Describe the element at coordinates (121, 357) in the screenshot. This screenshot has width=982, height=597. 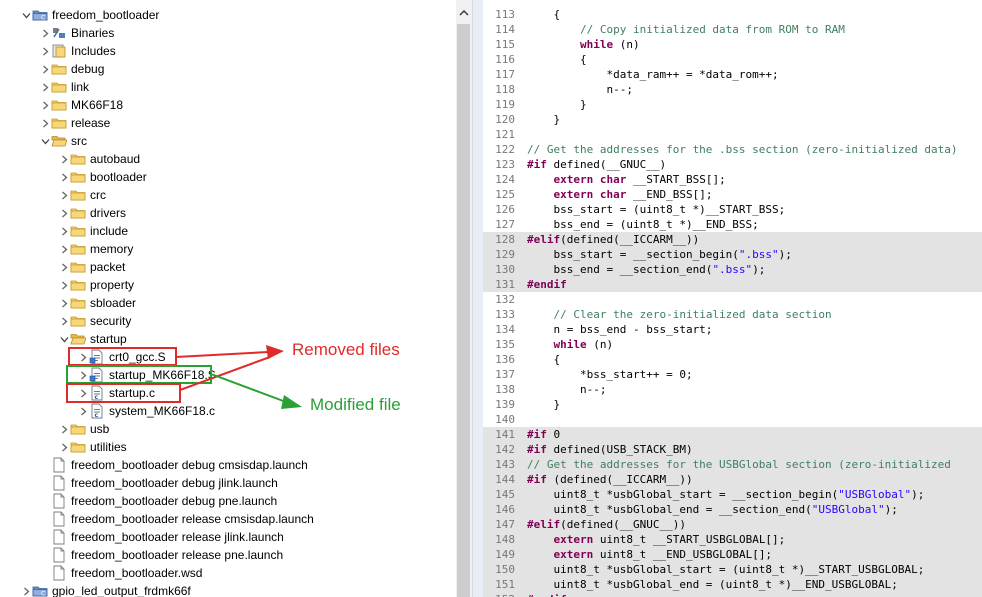
I see `tree-item: crt0_gcc.S` at that location.